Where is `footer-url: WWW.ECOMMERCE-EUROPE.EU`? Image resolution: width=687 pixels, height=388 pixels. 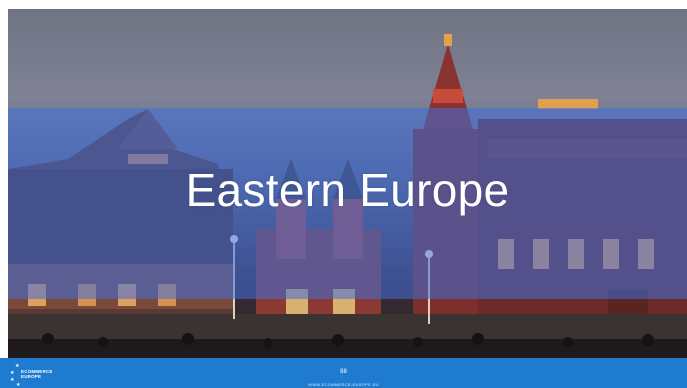
footer-url: WWW.ECOMMERCE-EUROPE.EU is located at coordinates (343, 384).